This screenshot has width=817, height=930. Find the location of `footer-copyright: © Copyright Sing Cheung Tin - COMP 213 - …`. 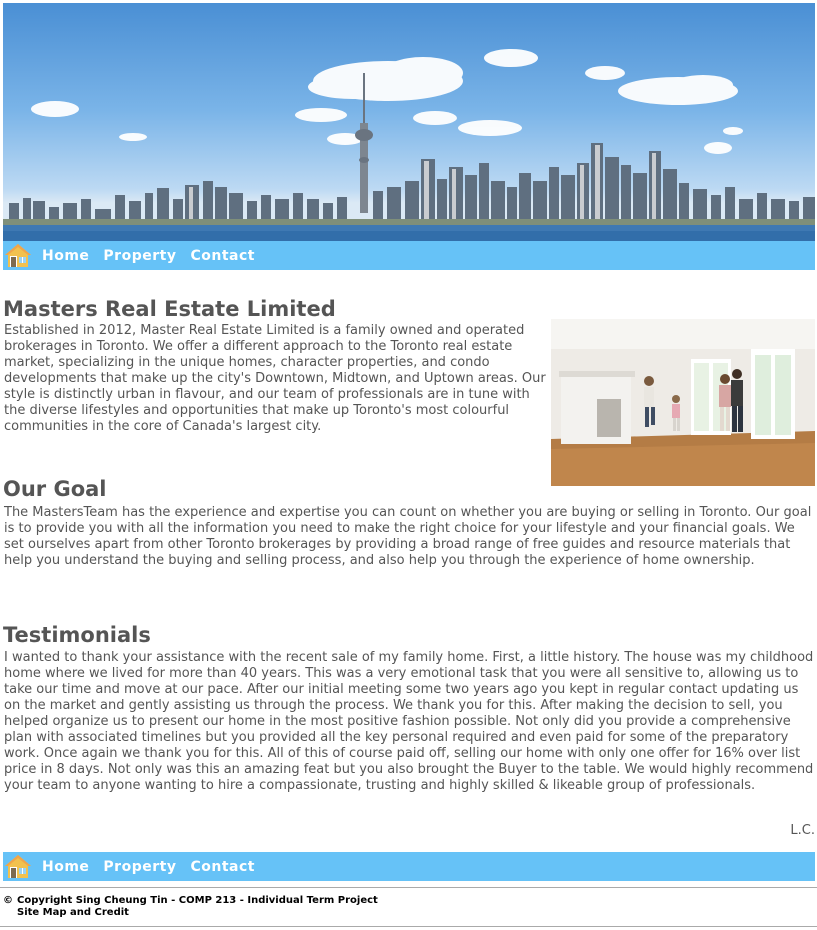

footer-copyright: © Copyright Sing Cheung Tin - COMP 213 - … is located at coordinates (410, 897).